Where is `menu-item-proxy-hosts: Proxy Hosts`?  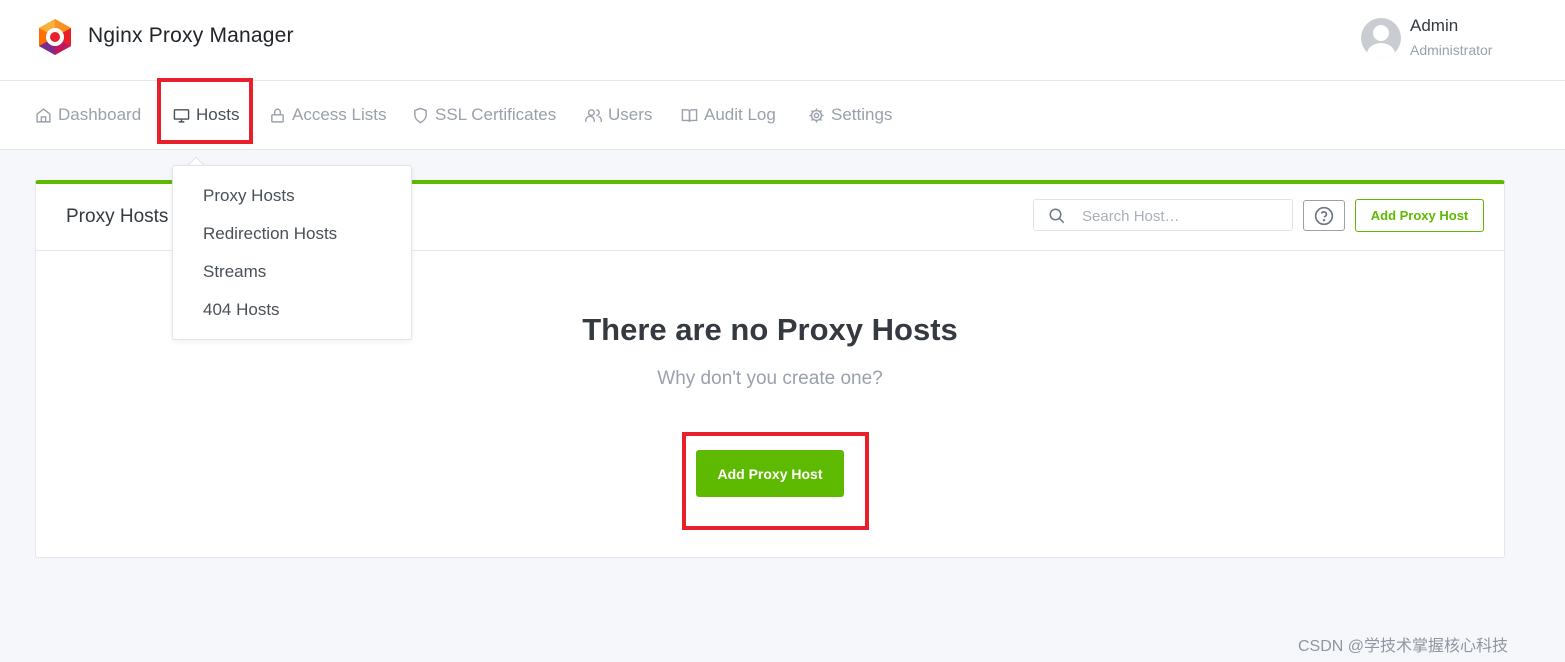
menu-item-proxy-hosts: Proxy Hosts is located at coordinates (249, 196).